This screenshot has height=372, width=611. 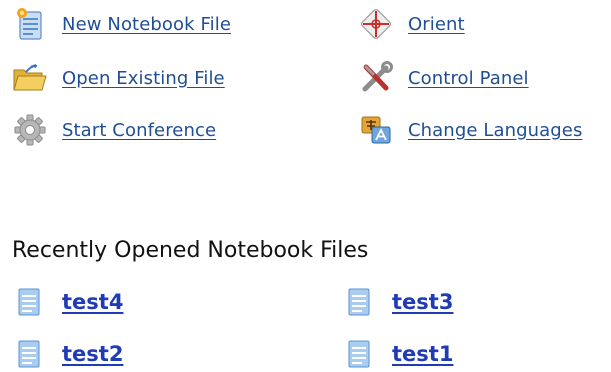 I want to click on recent-file-item: test4, so click(x=68, y=302).